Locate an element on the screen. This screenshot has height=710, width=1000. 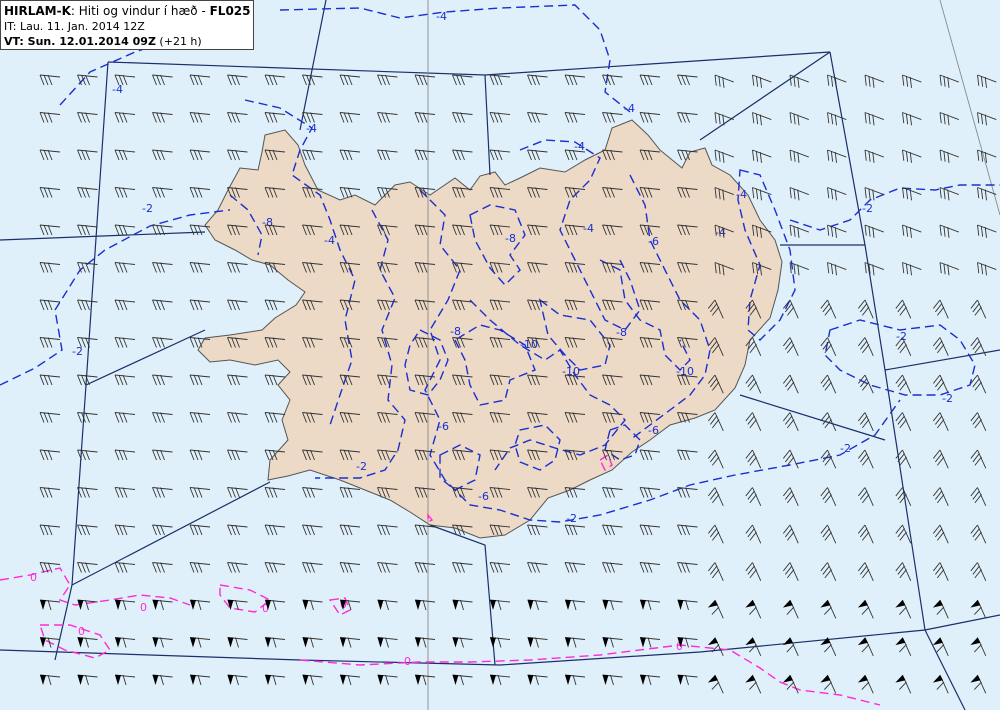
valid-time-line: VT: Sun. 12.01.2014 09Z (+21 h) is located at coordinates (127, 41).